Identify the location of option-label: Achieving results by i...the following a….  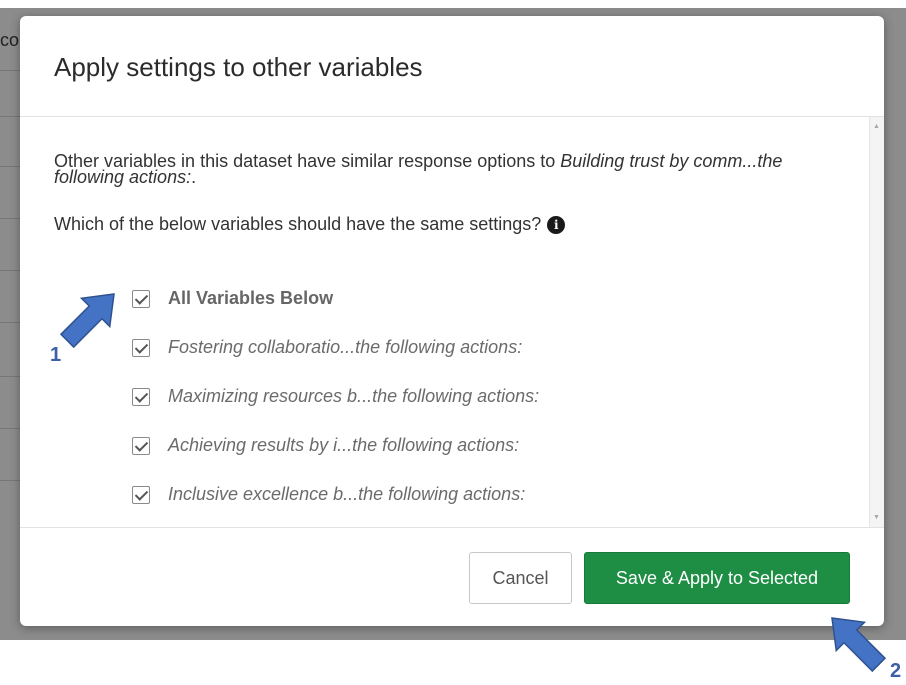
(344, 445).